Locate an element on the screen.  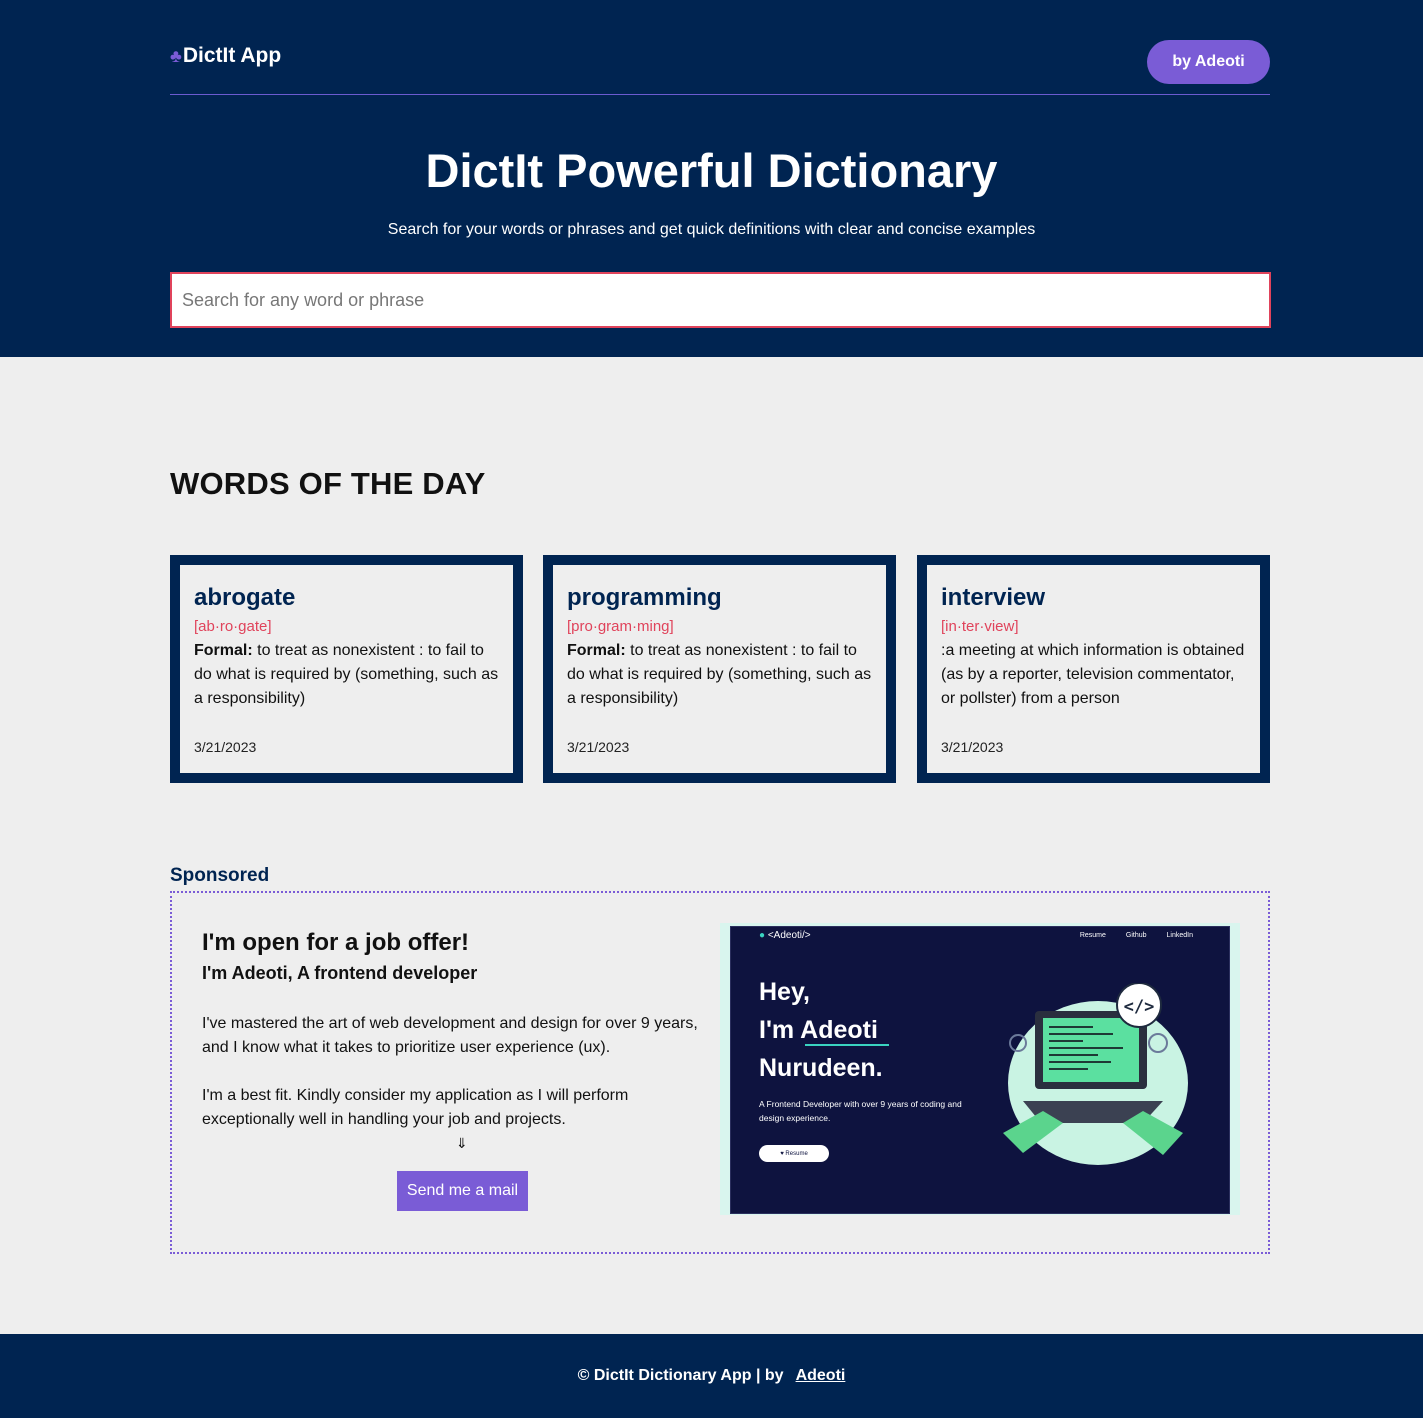
sponsor-subheading: I'm Adeoti, A frontend developer is located at coordinates (340, 973).